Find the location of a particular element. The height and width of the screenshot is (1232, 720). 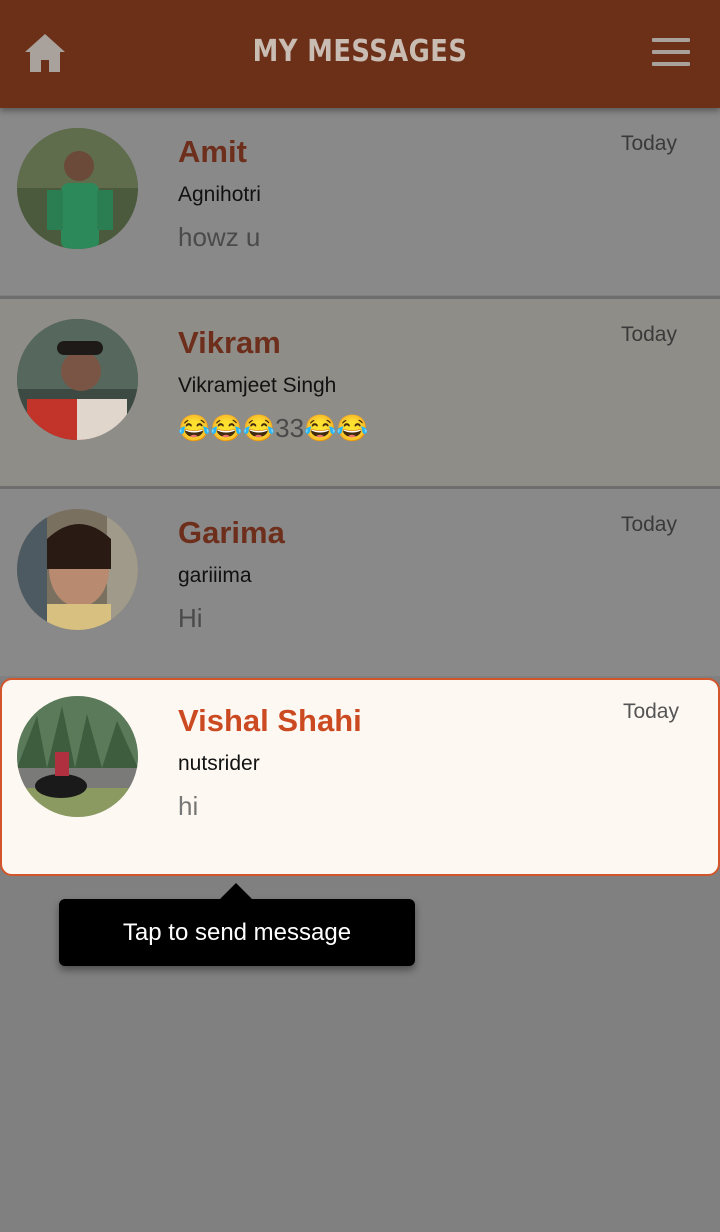

menu-button is located at coordinates (671, 53).